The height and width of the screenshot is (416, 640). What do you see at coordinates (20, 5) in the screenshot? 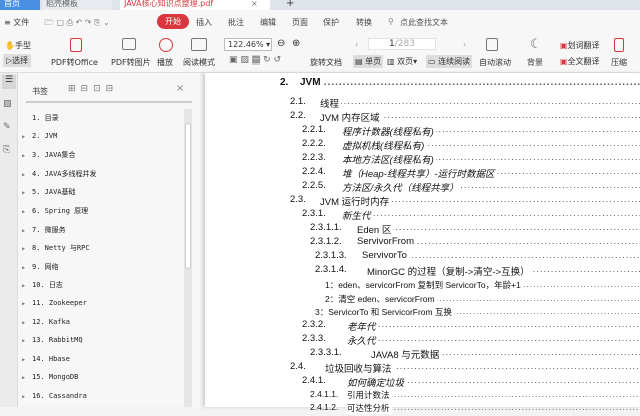
I see `tab-home: 首页` at bounding box center [20, 5].